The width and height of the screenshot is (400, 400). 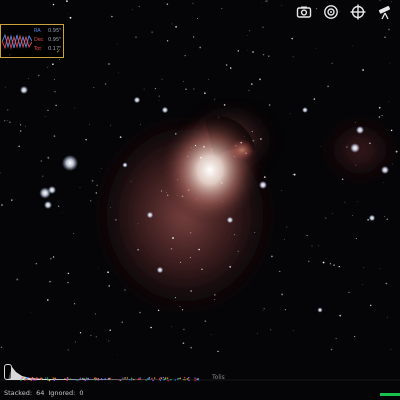 I want to click on camera-icon, so click(x=303, y=11).